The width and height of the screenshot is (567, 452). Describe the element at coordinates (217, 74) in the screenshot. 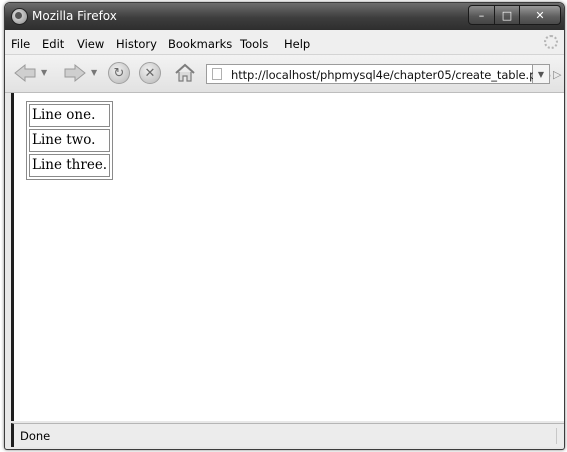

I see `page-icon` at that location.